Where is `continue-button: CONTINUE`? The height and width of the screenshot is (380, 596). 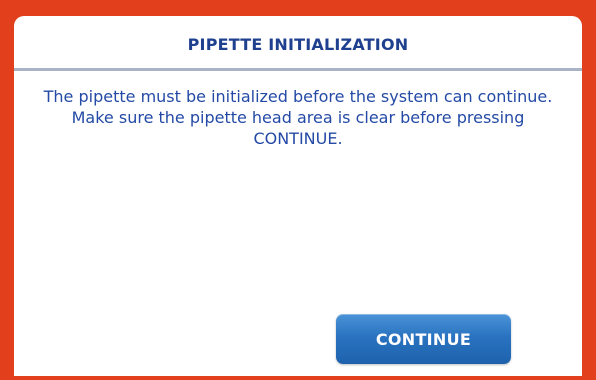
continue-button: CONTINUE is located at coordinates (423, 339).